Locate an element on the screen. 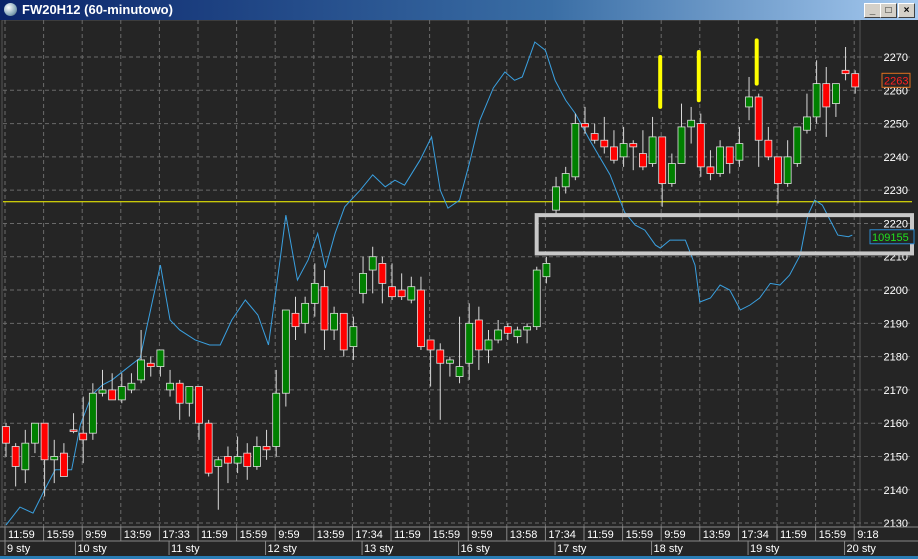 Image resolution: width=918 pixels, height=559 pixels. y-tick-label: 2200 is located at coordinates (896, 291).